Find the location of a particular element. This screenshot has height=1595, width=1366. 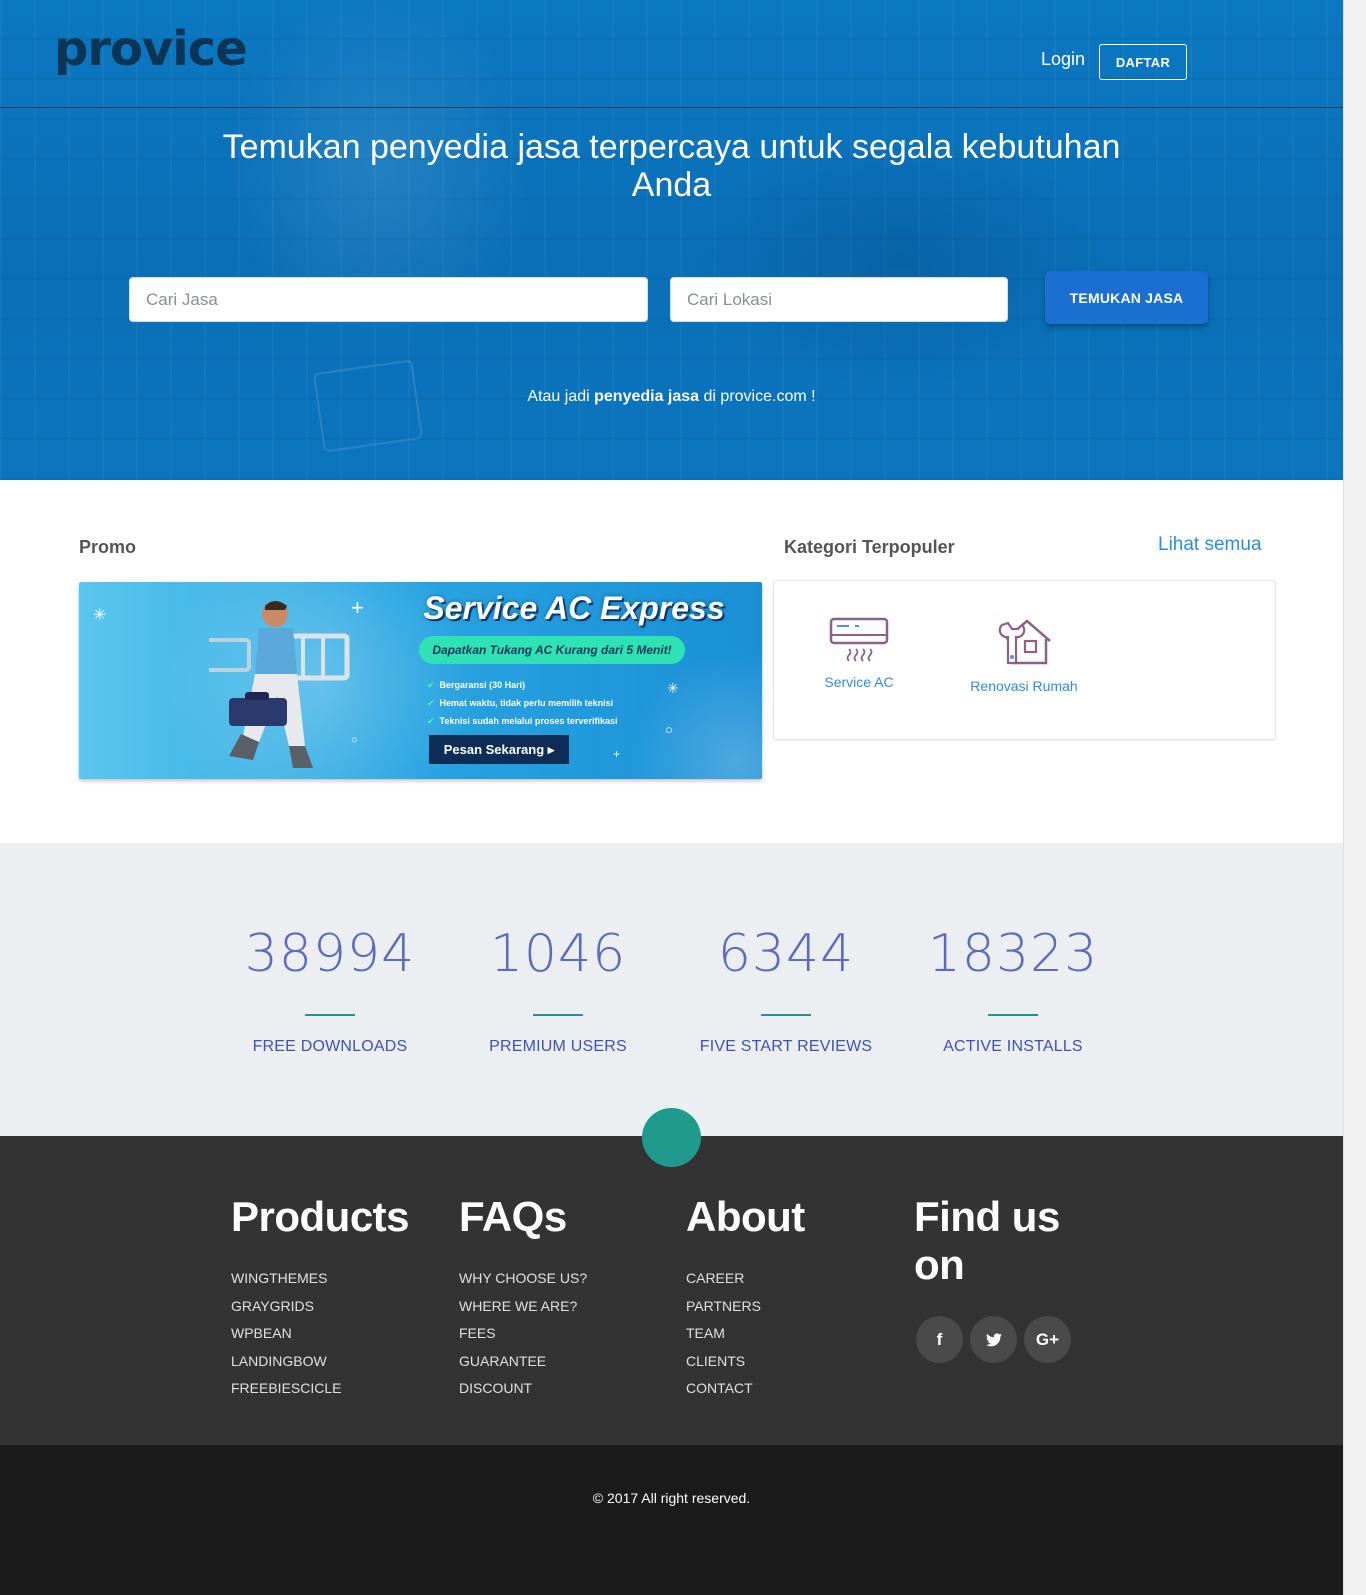

register-button: DAFTAR is located at coordinates (1143, 62).